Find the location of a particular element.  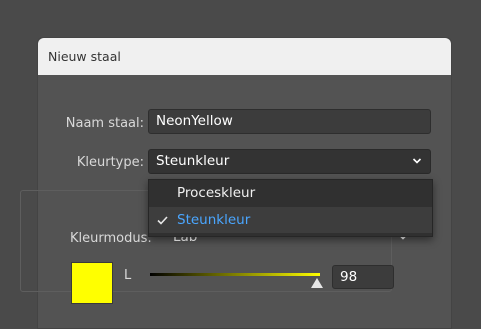

color-swatch-preview is located at coordinates (92, 283).